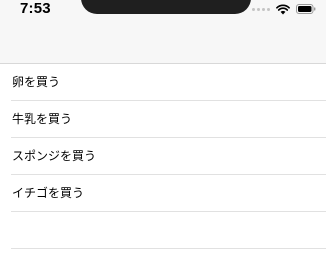 The width and height of the screenshot is (326, 271). Describe the element at coordinates (168, 230) in the screenshot. I see `empty-list-row` at that location.